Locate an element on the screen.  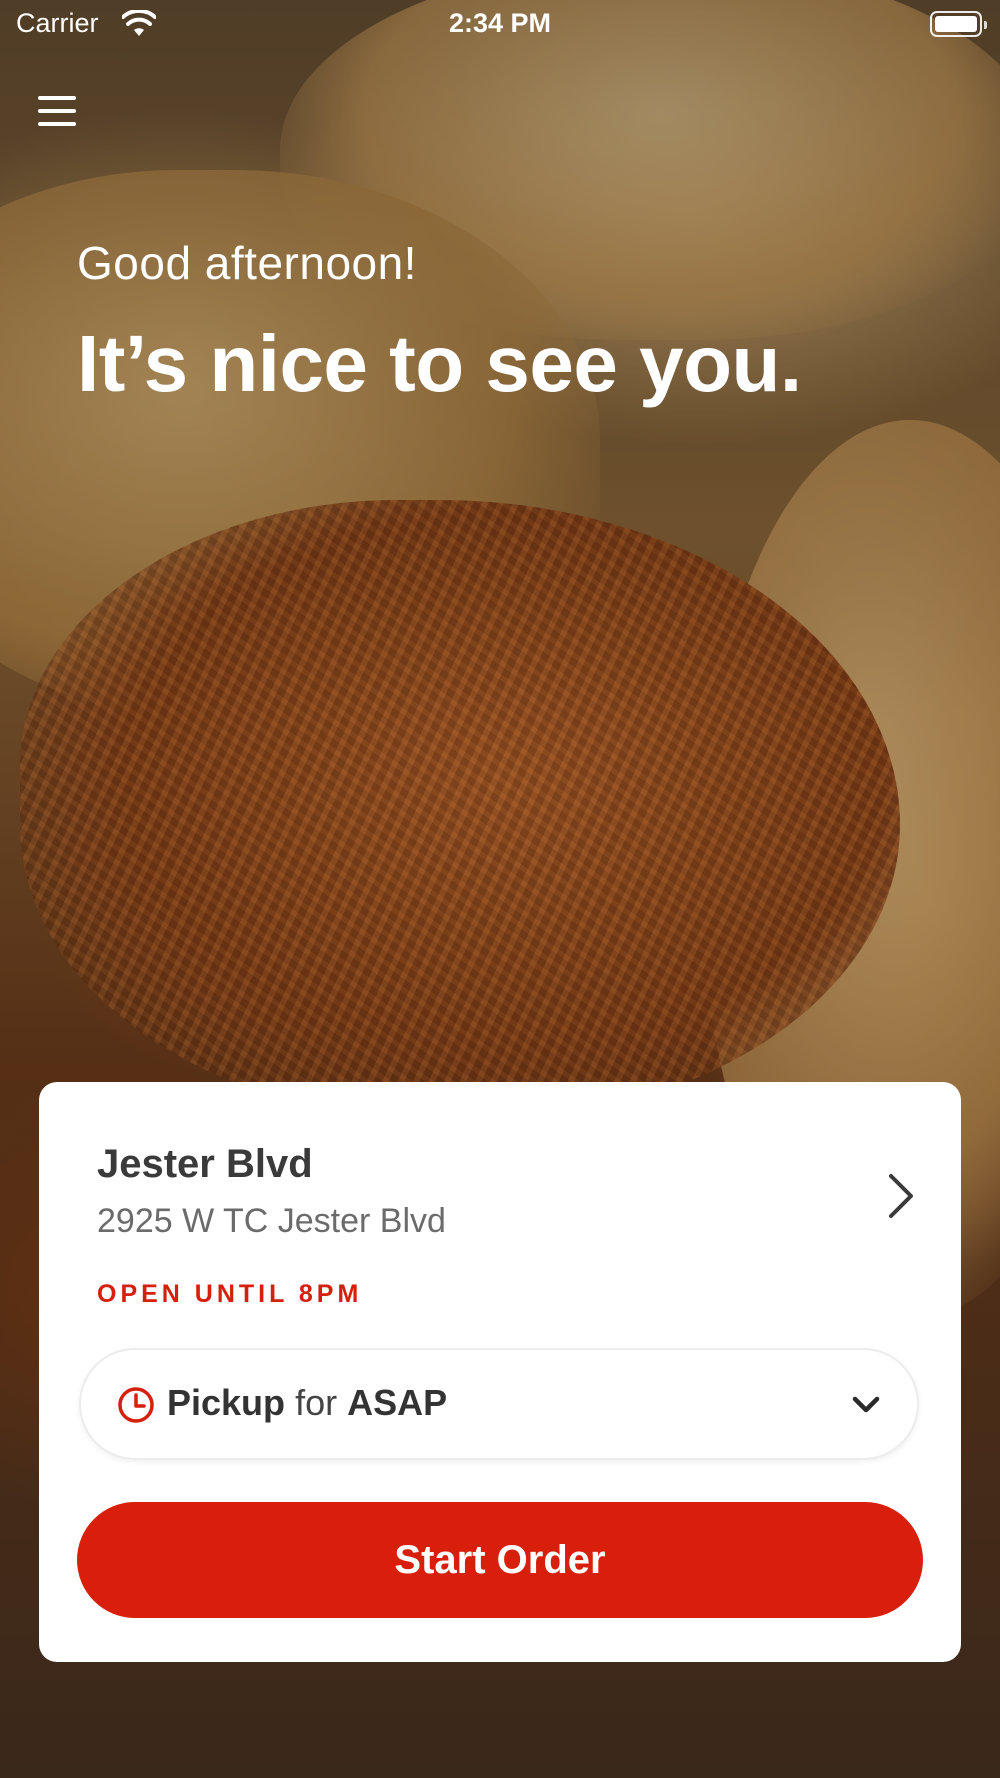
clock-time: 2:34 PM is located at coordinates (500, 23).